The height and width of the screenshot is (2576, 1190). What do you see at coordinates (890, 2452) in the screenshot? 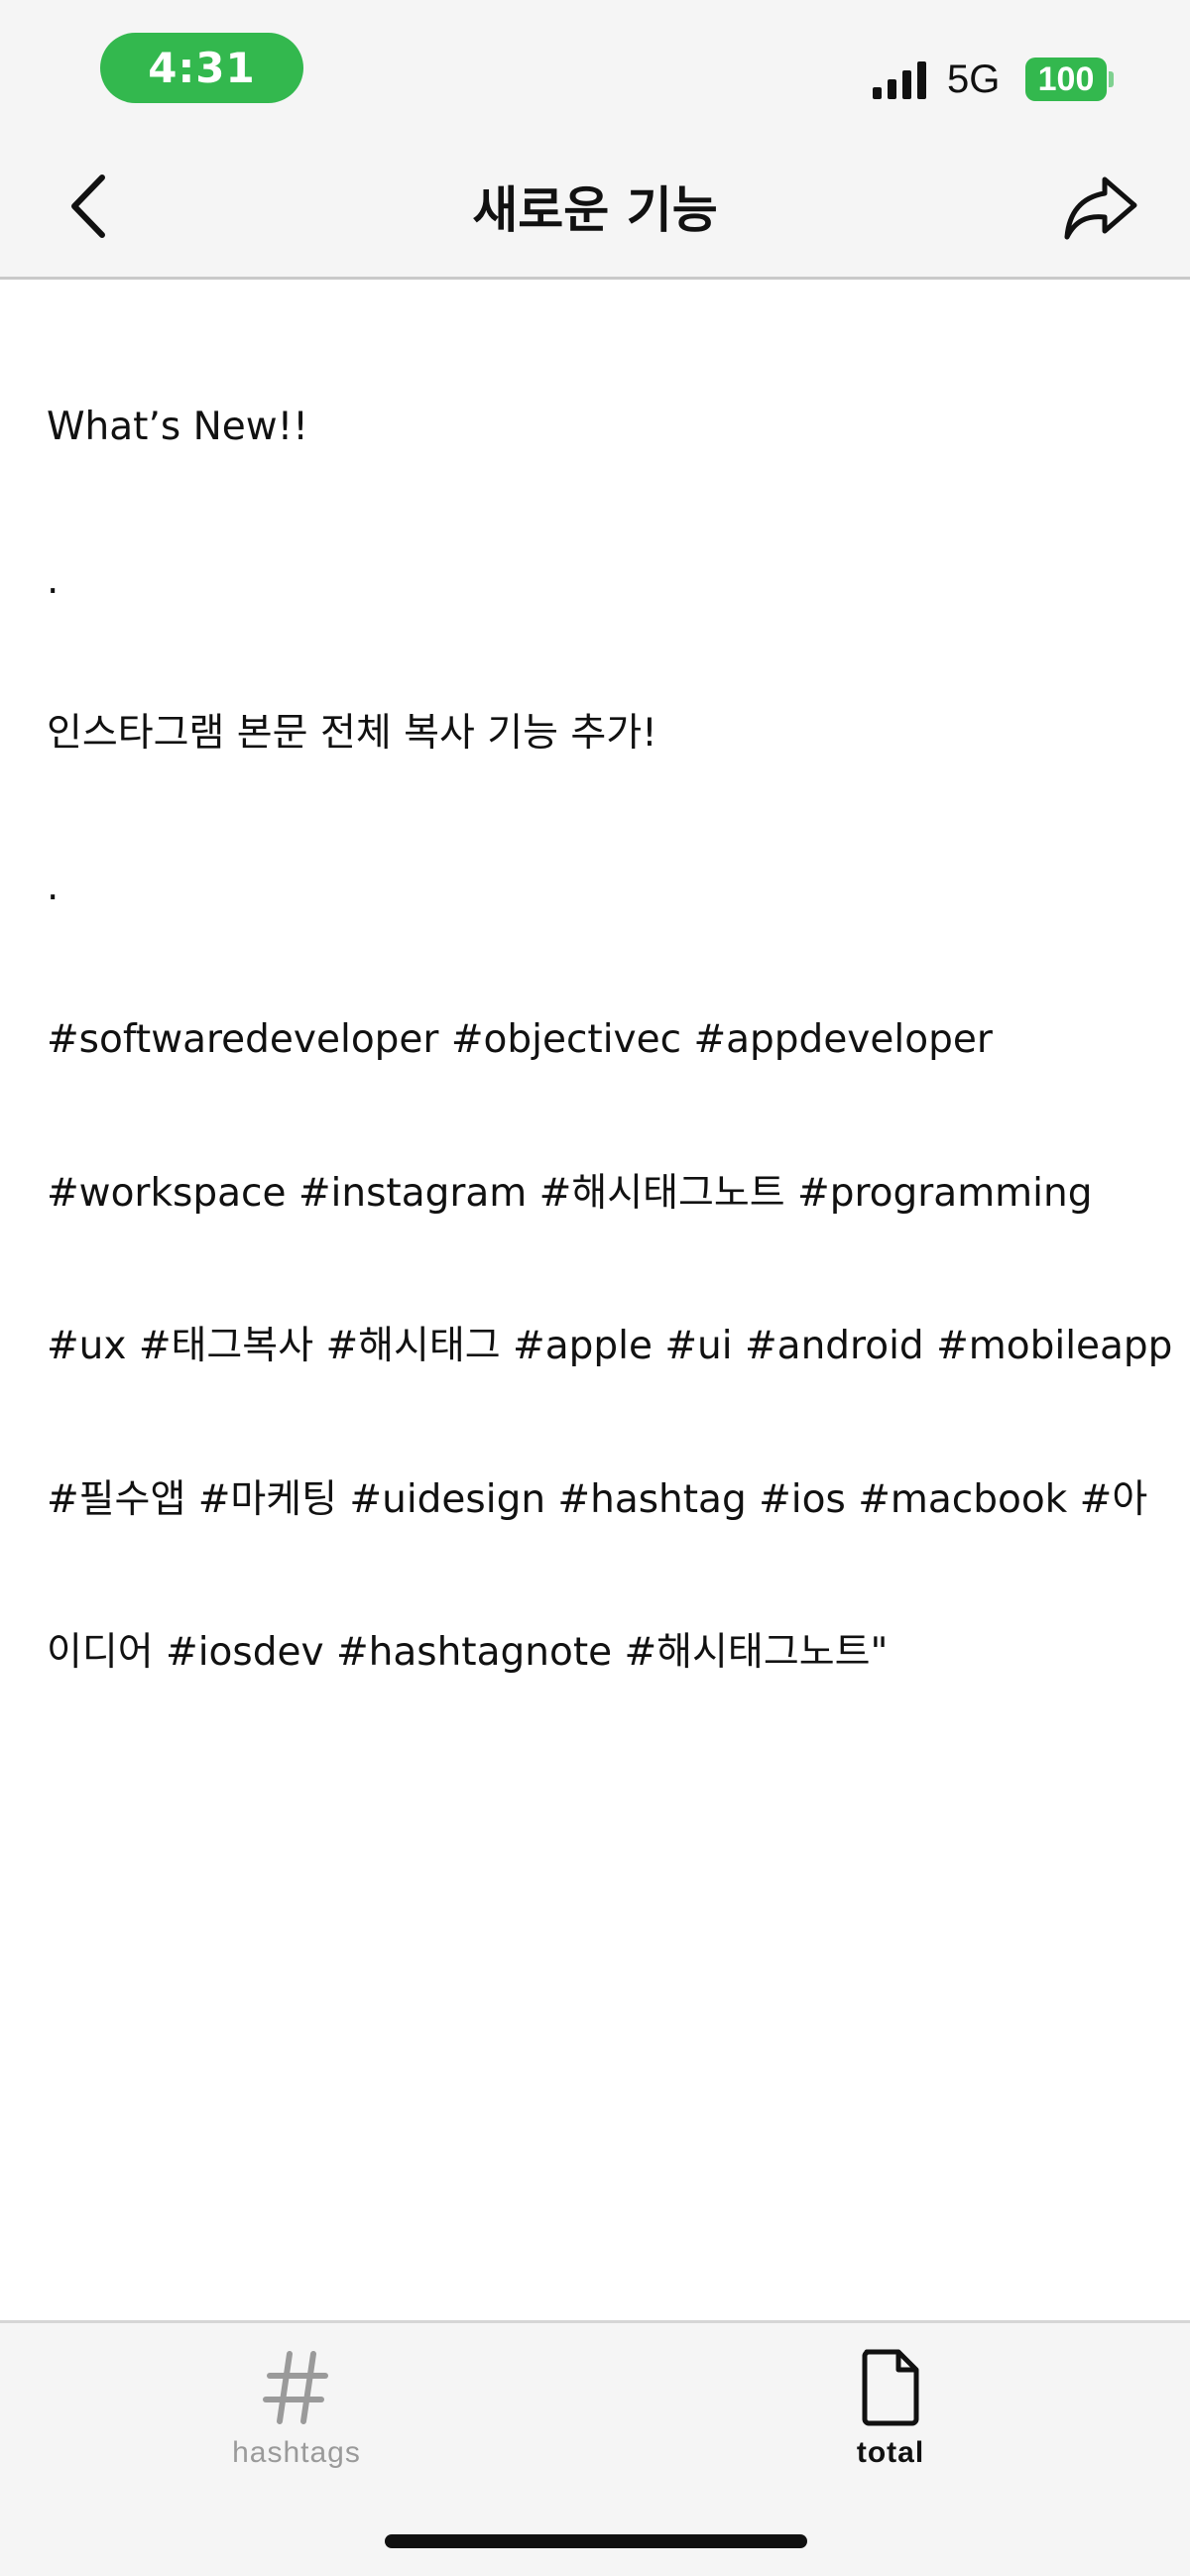
I see `tab-label: total` at bounding box center [890, 2452].